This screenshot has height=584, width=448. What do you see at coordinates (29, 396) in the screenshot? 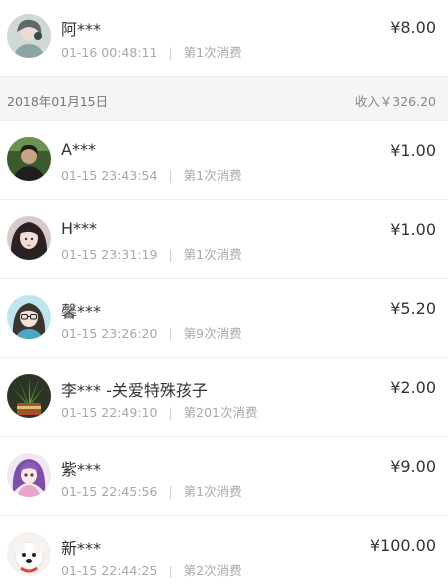
I see `avatar-plant-icon` at bounding box center [29, 396].